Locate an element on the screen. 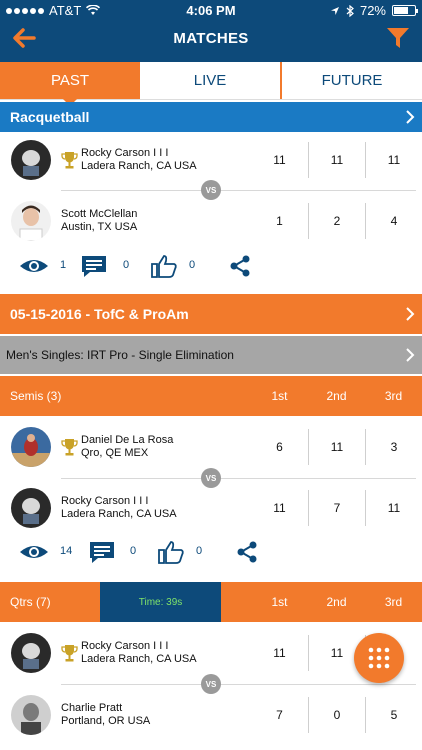  round-header-qtrs: Qtrs (7) Time: 39s 1st 2nd 3rd is located at coordinates (211, 602).